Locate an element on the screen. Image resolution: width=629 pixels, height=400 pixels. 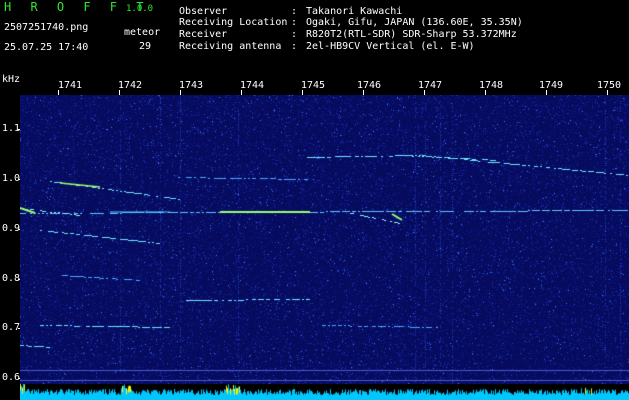
info-label-receiver: Receiver is located at coordinates (203, 34).